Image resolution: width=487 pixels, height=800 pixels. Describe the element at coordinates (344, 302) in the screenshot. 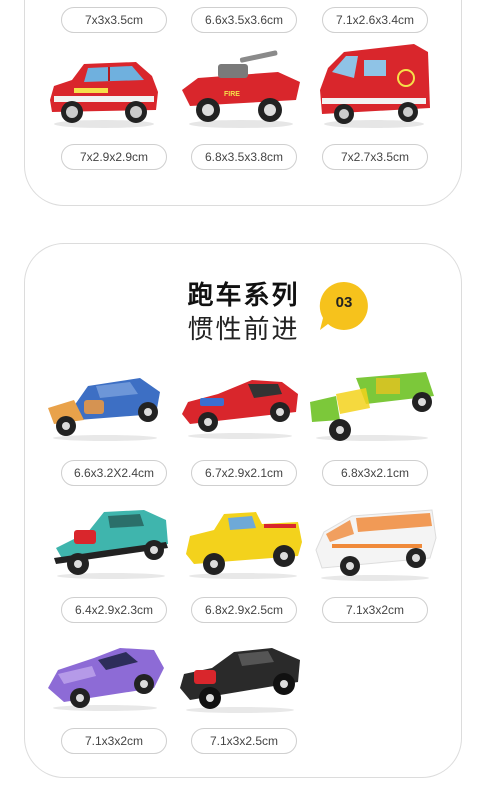

I see `badge-number: 03` at that location.